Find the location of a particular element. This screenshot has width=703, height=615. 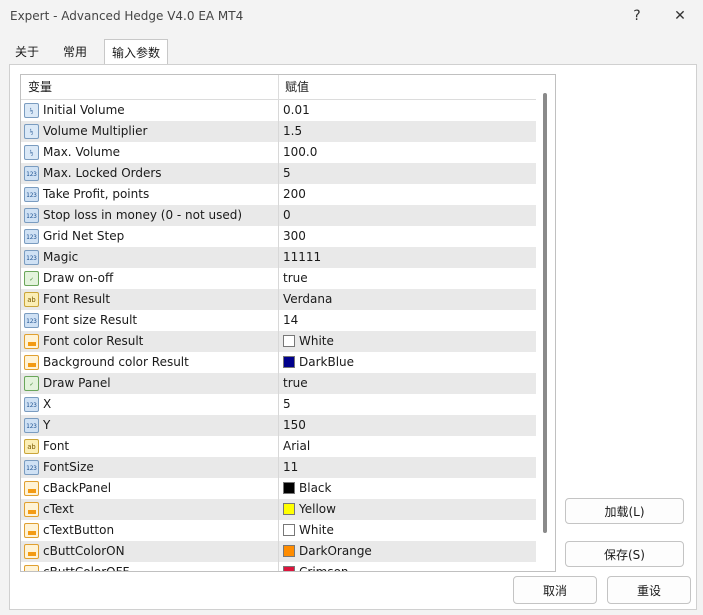

table-row: ½ Max. Volume 100.0 is located at coordinates (278, 152).